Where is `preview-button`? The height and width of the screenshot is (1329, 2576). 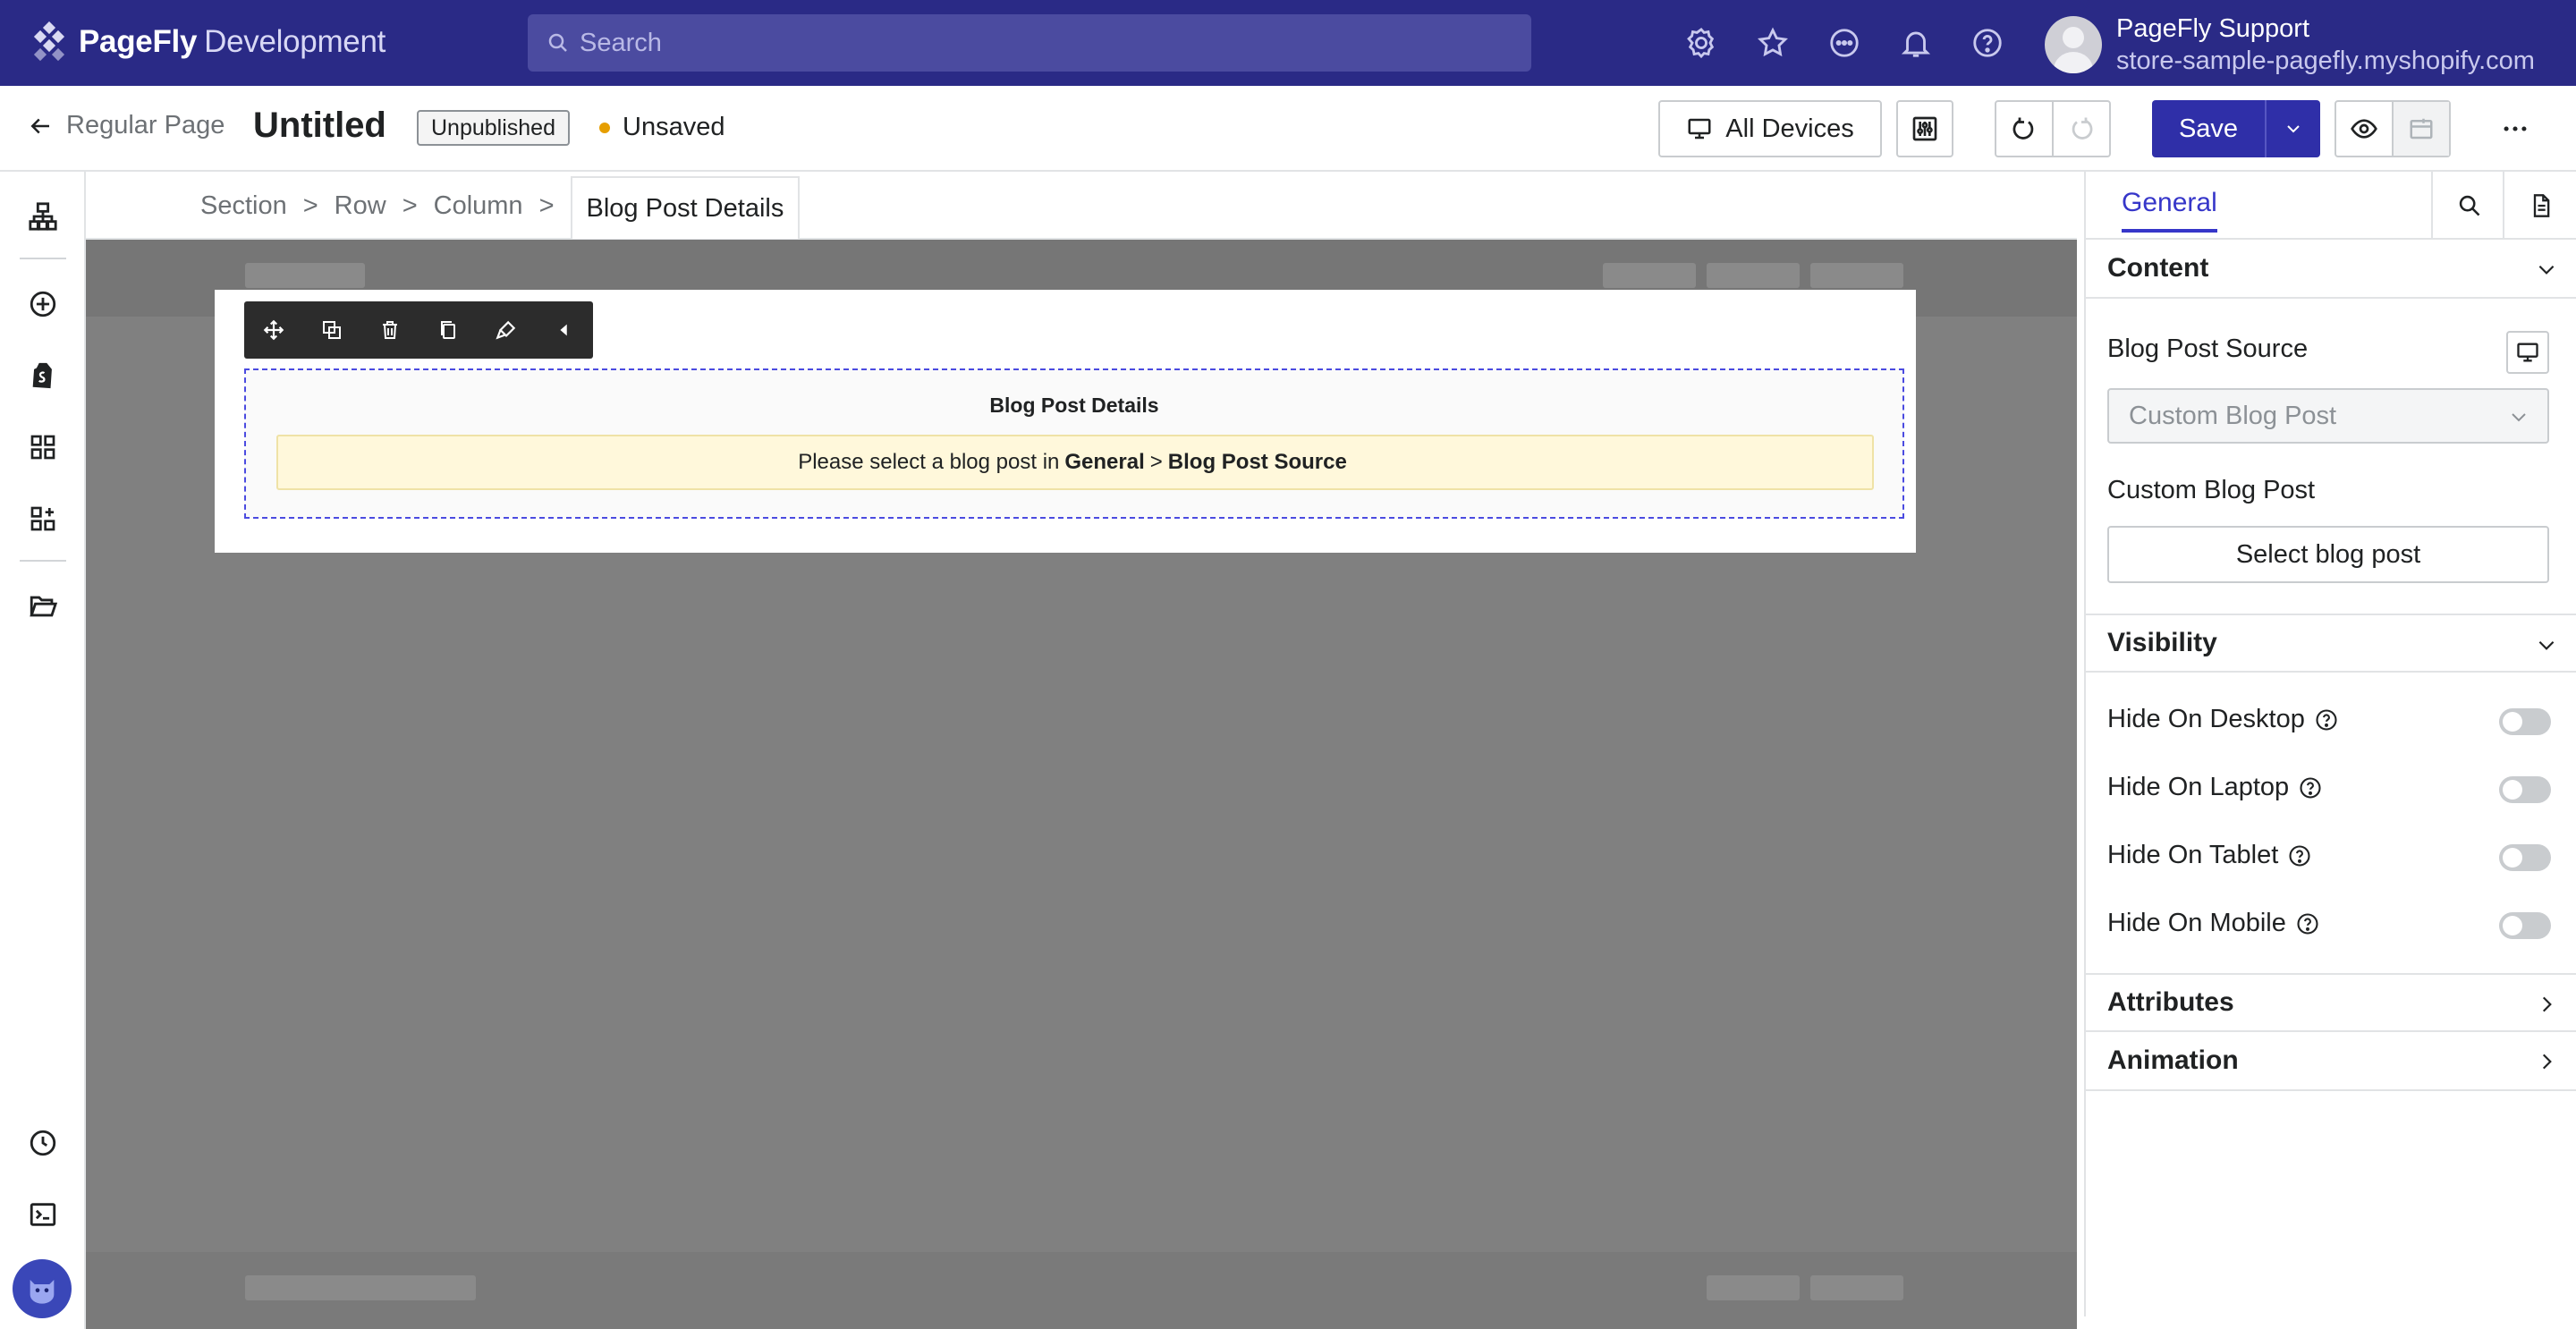 preview-button is located at coordinates (2364, 129).